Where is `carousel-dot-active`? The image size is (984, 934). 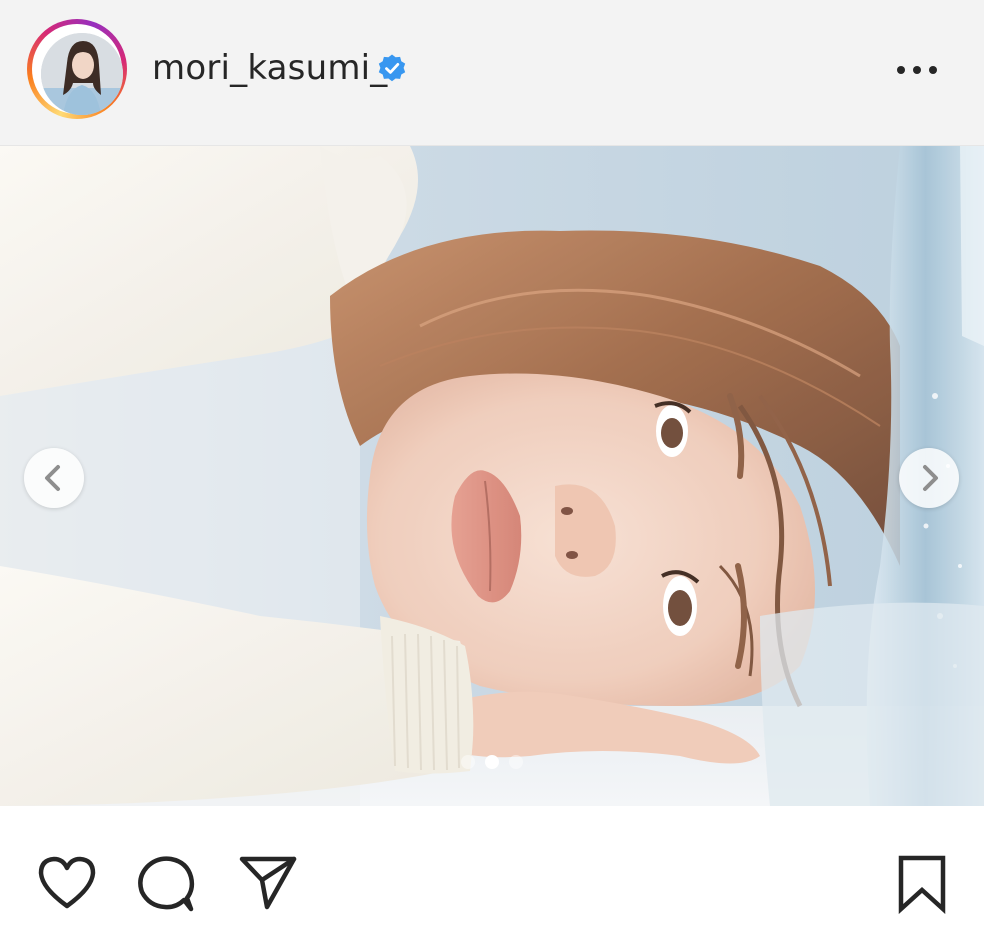 carousel-dot-active is located at coordinates (492, 762).